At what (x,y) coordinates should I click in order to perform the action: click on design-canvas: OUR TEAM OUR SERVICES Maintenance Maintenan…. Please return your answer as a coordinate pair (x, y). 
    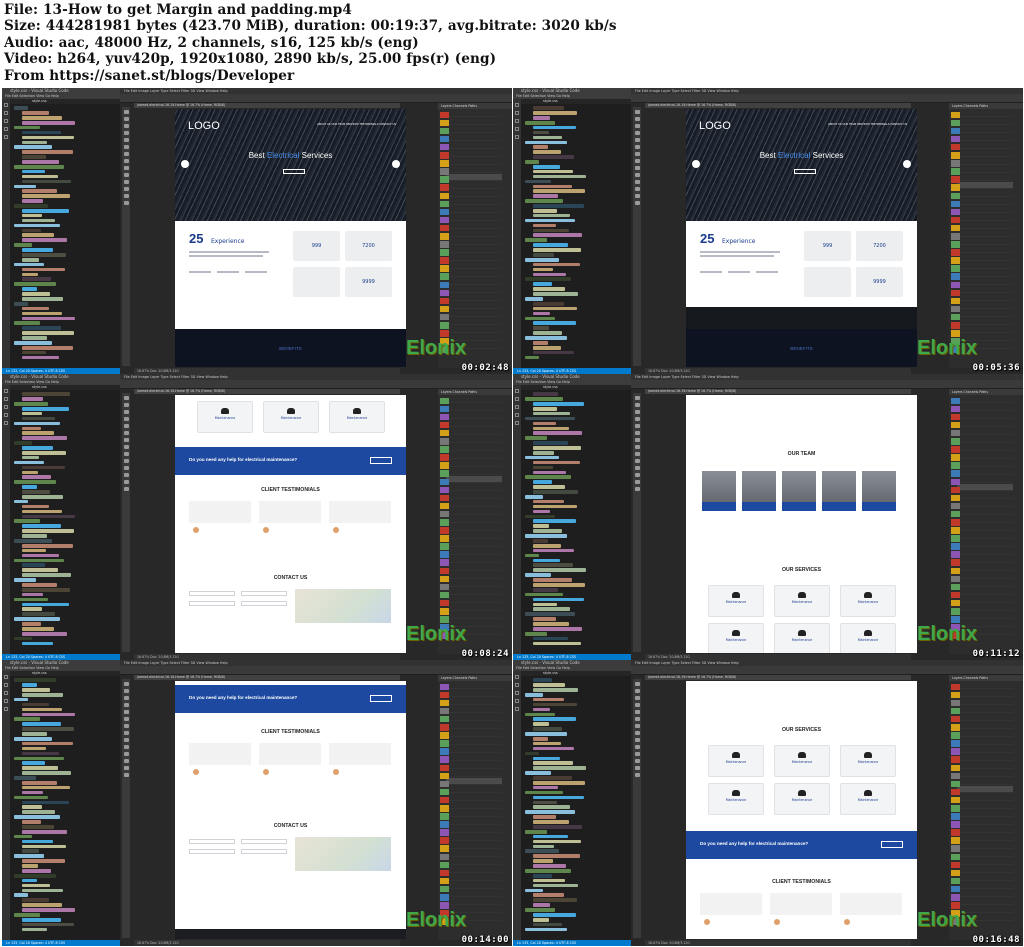
    Looking at the image, I should click on (801, 524).